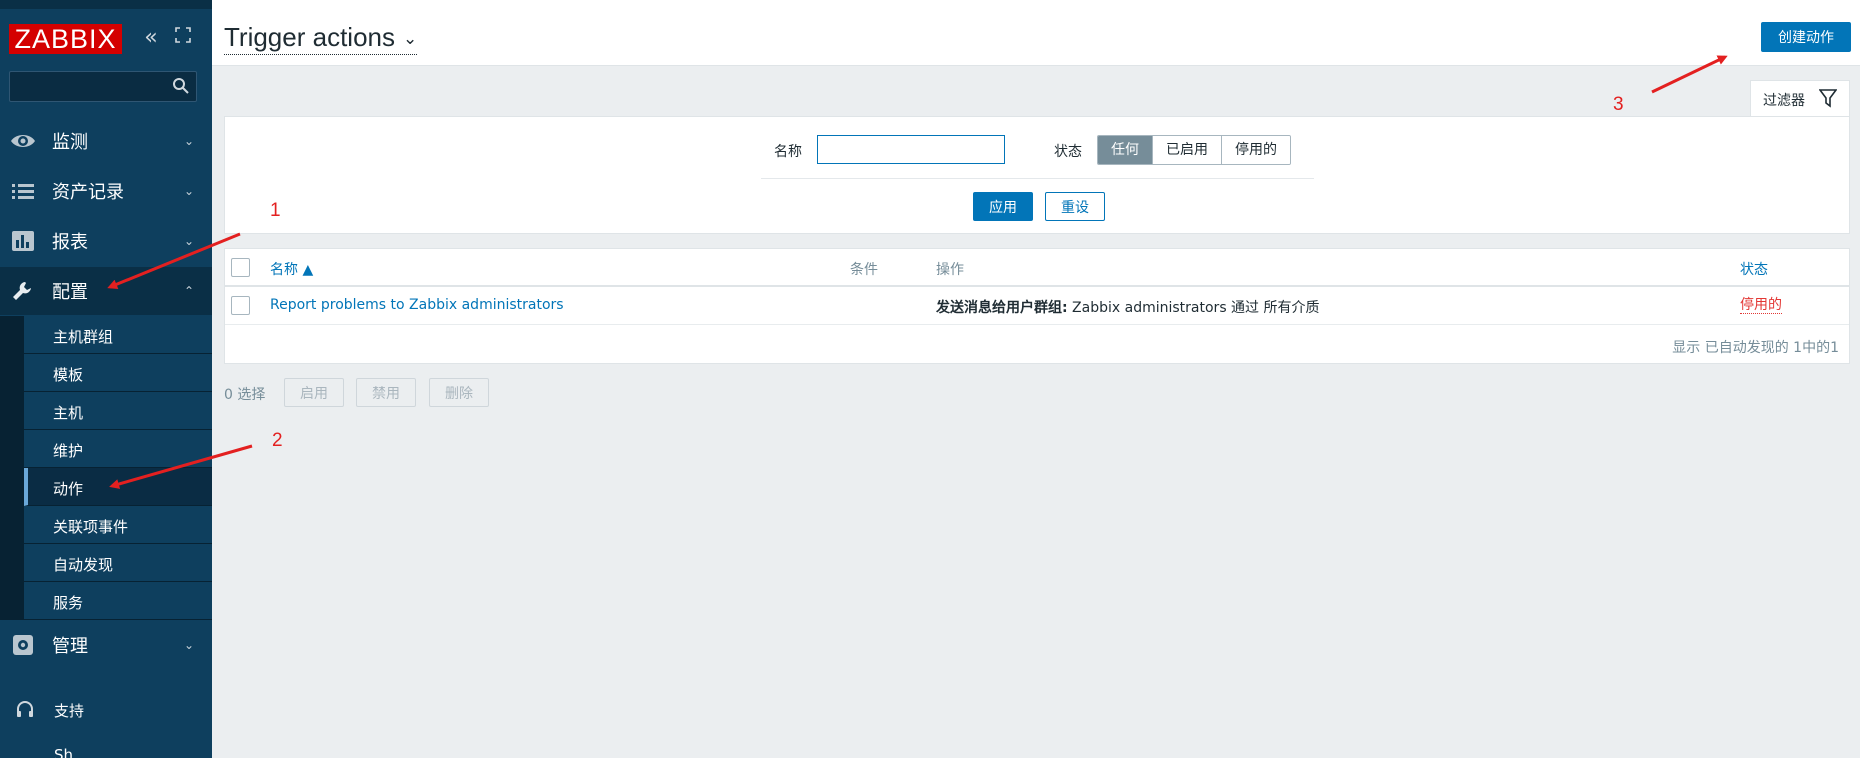  Describe the element at coordinates (118, 449) in the screenshot. I see `submenu-item-maintenance: 维护` at that location.